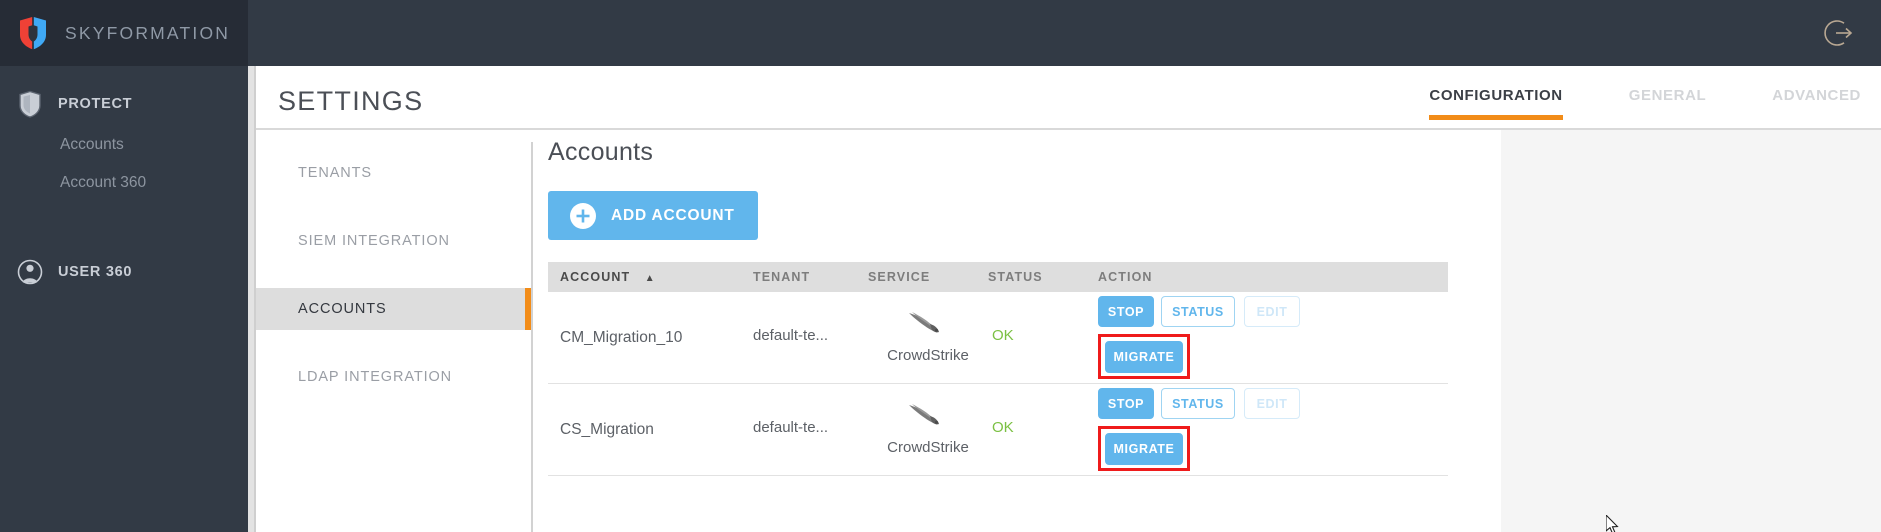 Image resolution: width=1881 pixels, height=532 pixels. Describe the element at coordinates (810, 277) in the screenshot. I see `column-header-tenant: TENANT` at that location.